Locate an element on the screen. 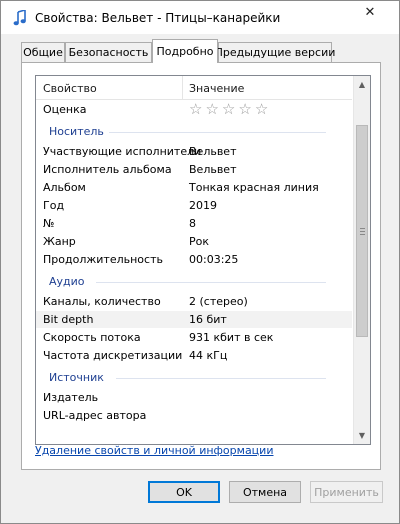 The image size is (400, 524). list-item: Участвующие исполнители Вельвет is located at coordinates (194, 151).